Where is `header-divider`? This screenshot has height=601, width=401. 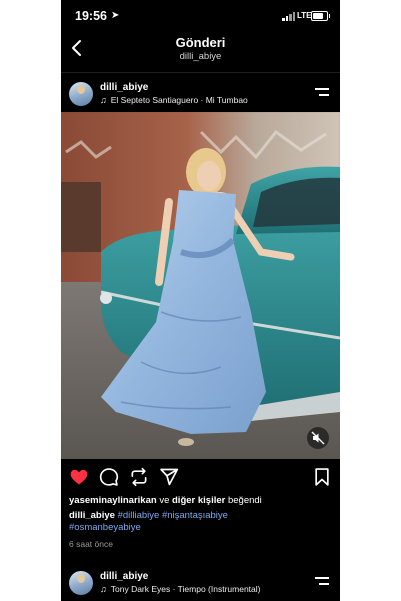
header-divider is located at coordinates (200, 72).